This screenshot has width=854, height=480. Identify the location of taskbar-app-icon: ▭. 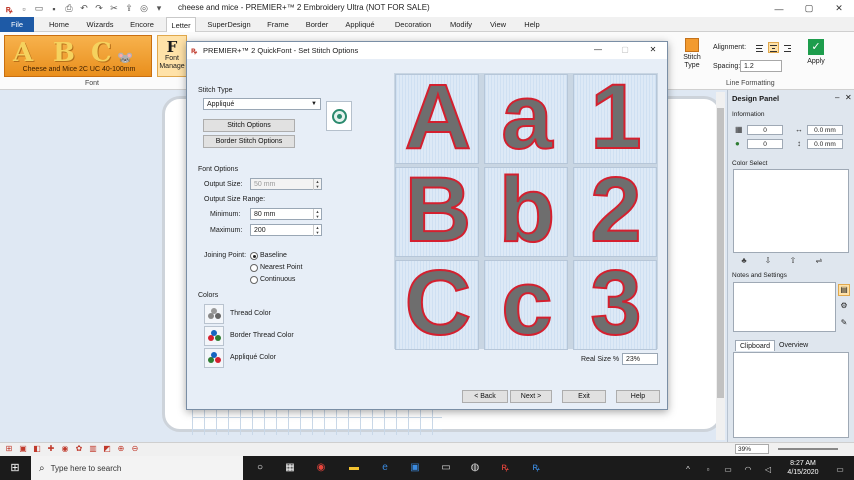
(446, 468).